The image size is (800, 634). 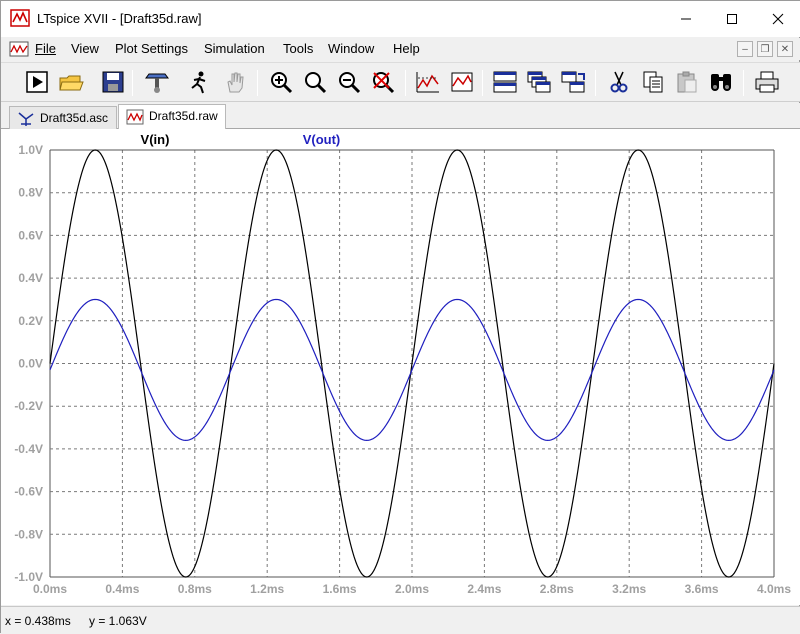 I want to click on menu-file-label: File, so click(x=45, y=48).